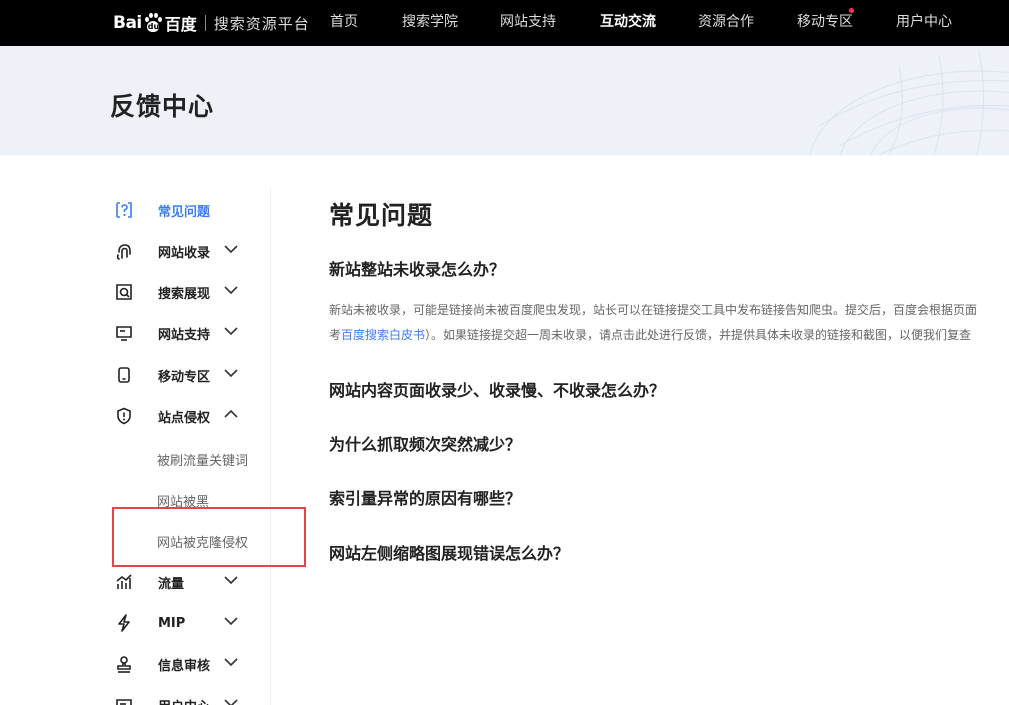  I want to click on sidebar-item-info-review: 信息审核, so click(185, 664).